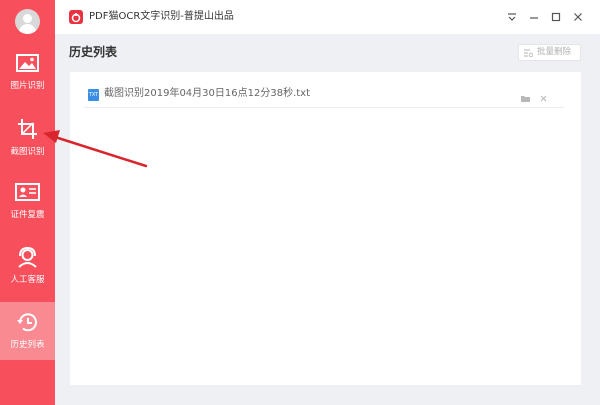 This screenshot has width=600, height=405. What do you see at coordinates (27, 29) in the screenshot?
I see `avatar-body` at bounding box center [27, 29].